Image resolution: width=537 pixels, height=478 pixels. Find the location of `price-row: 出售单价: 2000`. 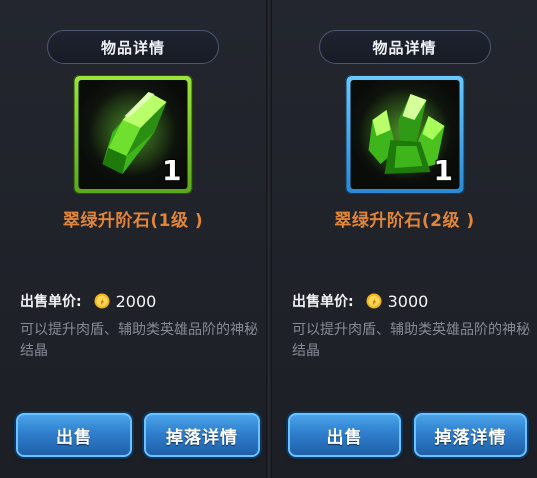

price-row: 出售单价: 2000 is located at coordinates (88, 301).